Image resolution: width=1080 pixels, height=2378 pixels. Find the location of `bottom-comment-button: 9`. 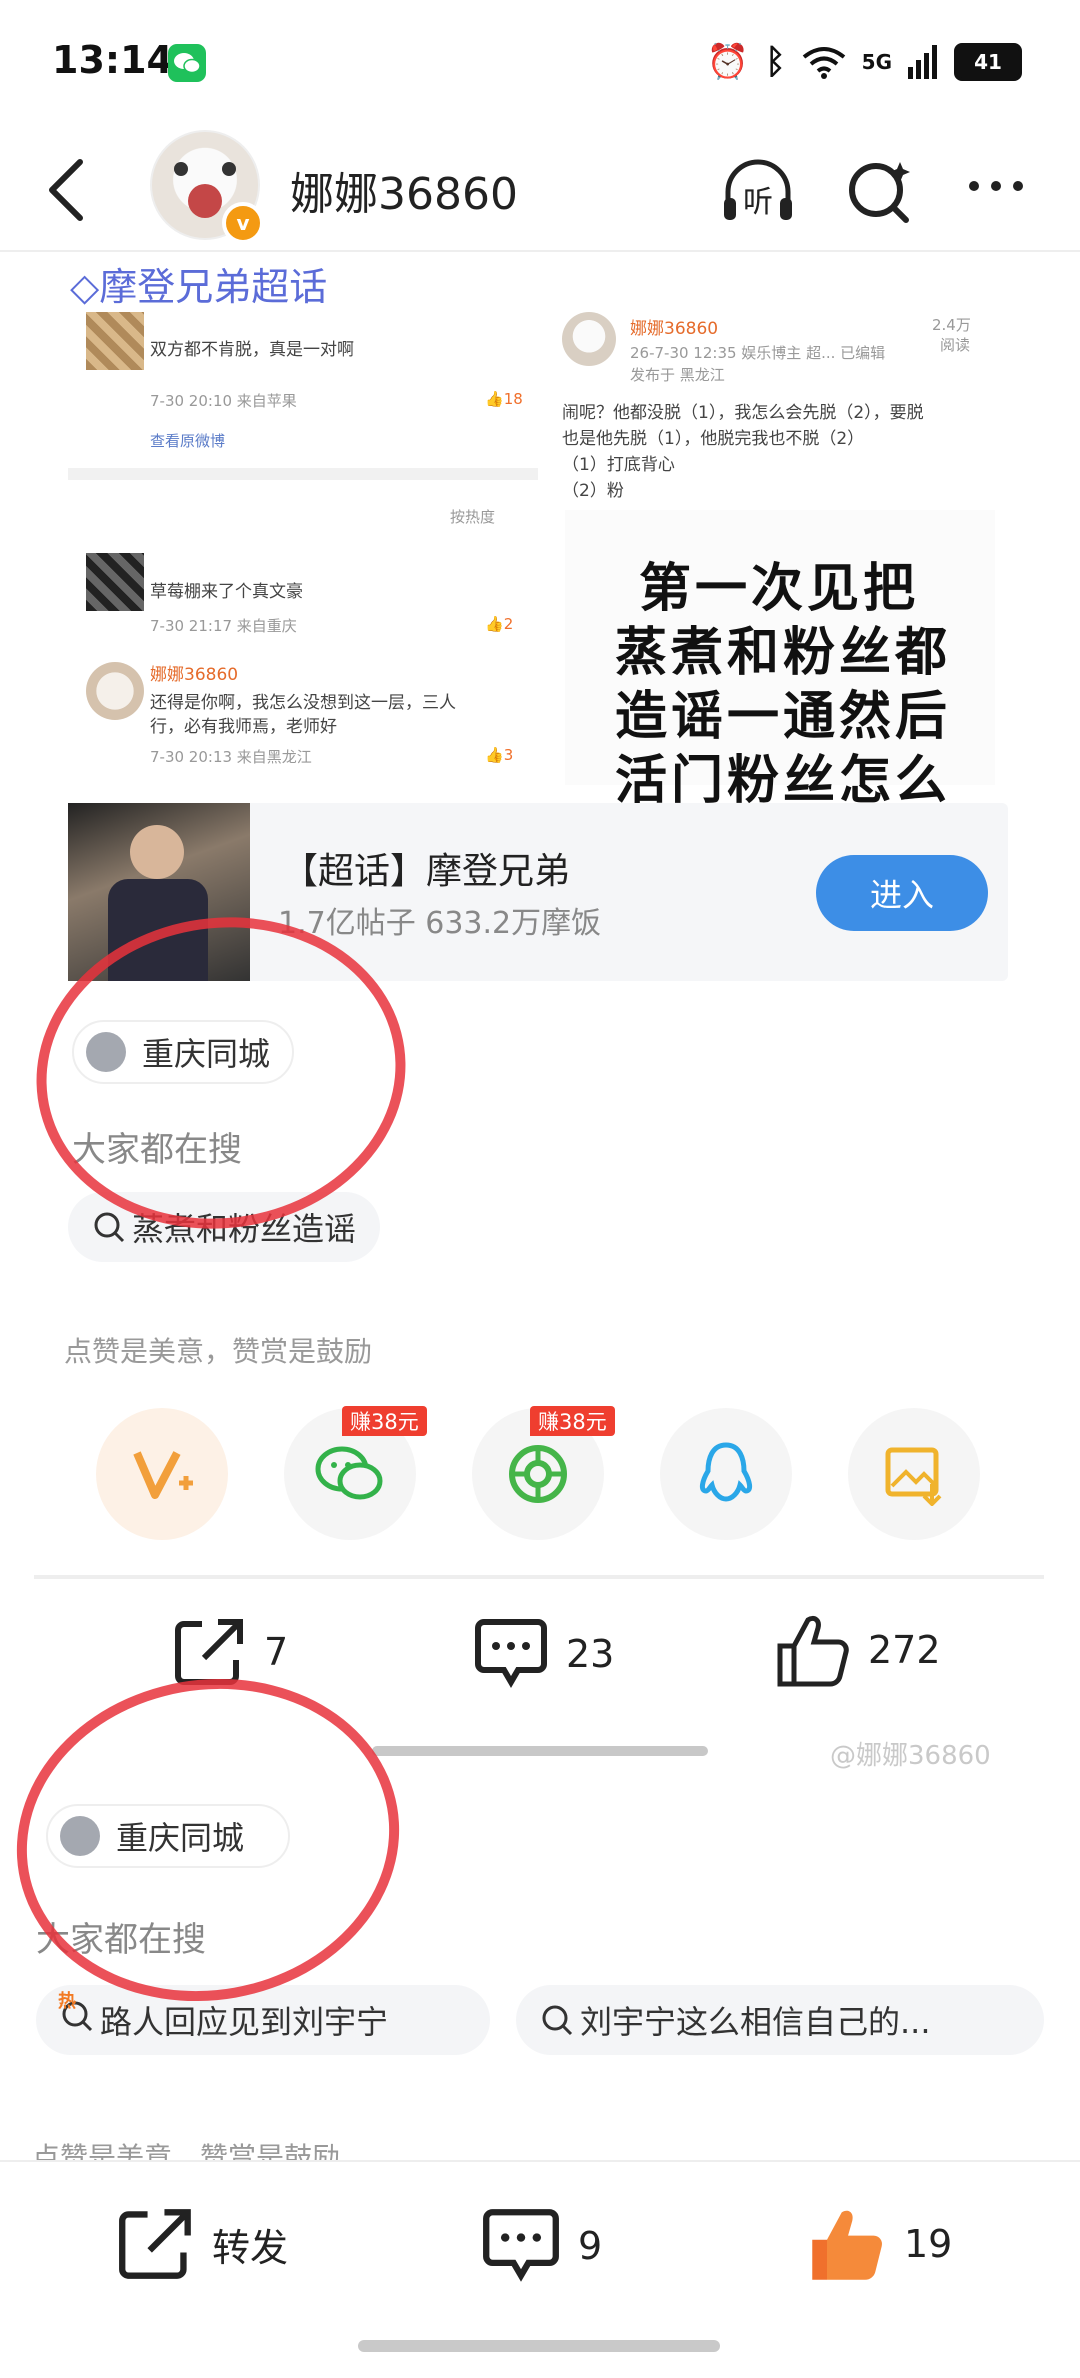

bottom-comment-button: 9 is located at coordinates (542, 2246).